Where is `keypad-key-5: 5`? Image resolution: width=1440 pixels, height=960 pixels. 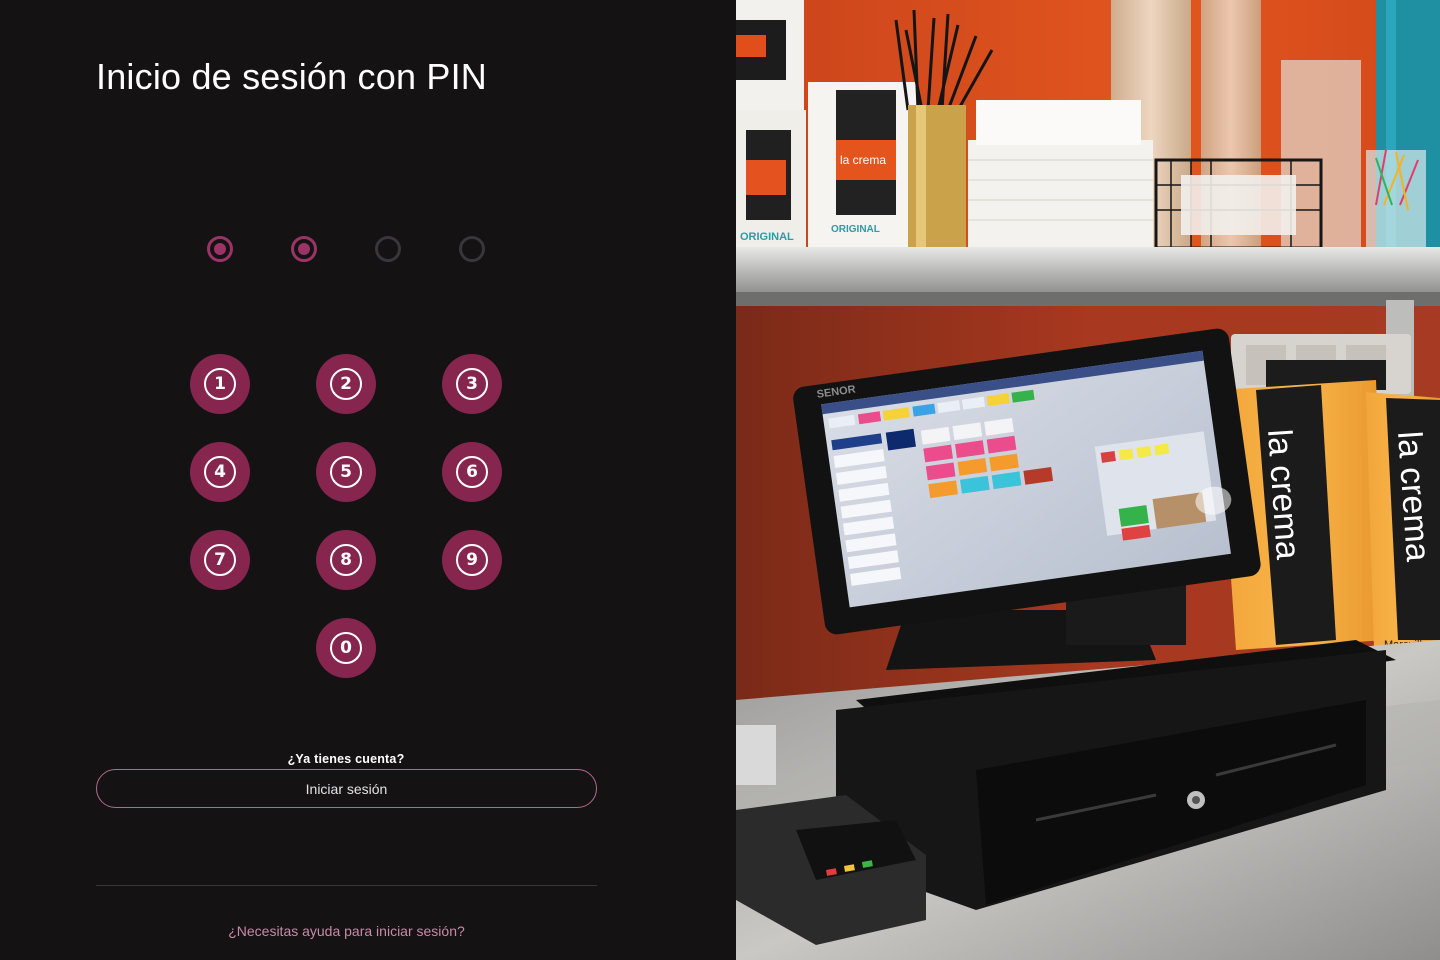 keypad-key-5: 5 is located at coordinates (346, 472).